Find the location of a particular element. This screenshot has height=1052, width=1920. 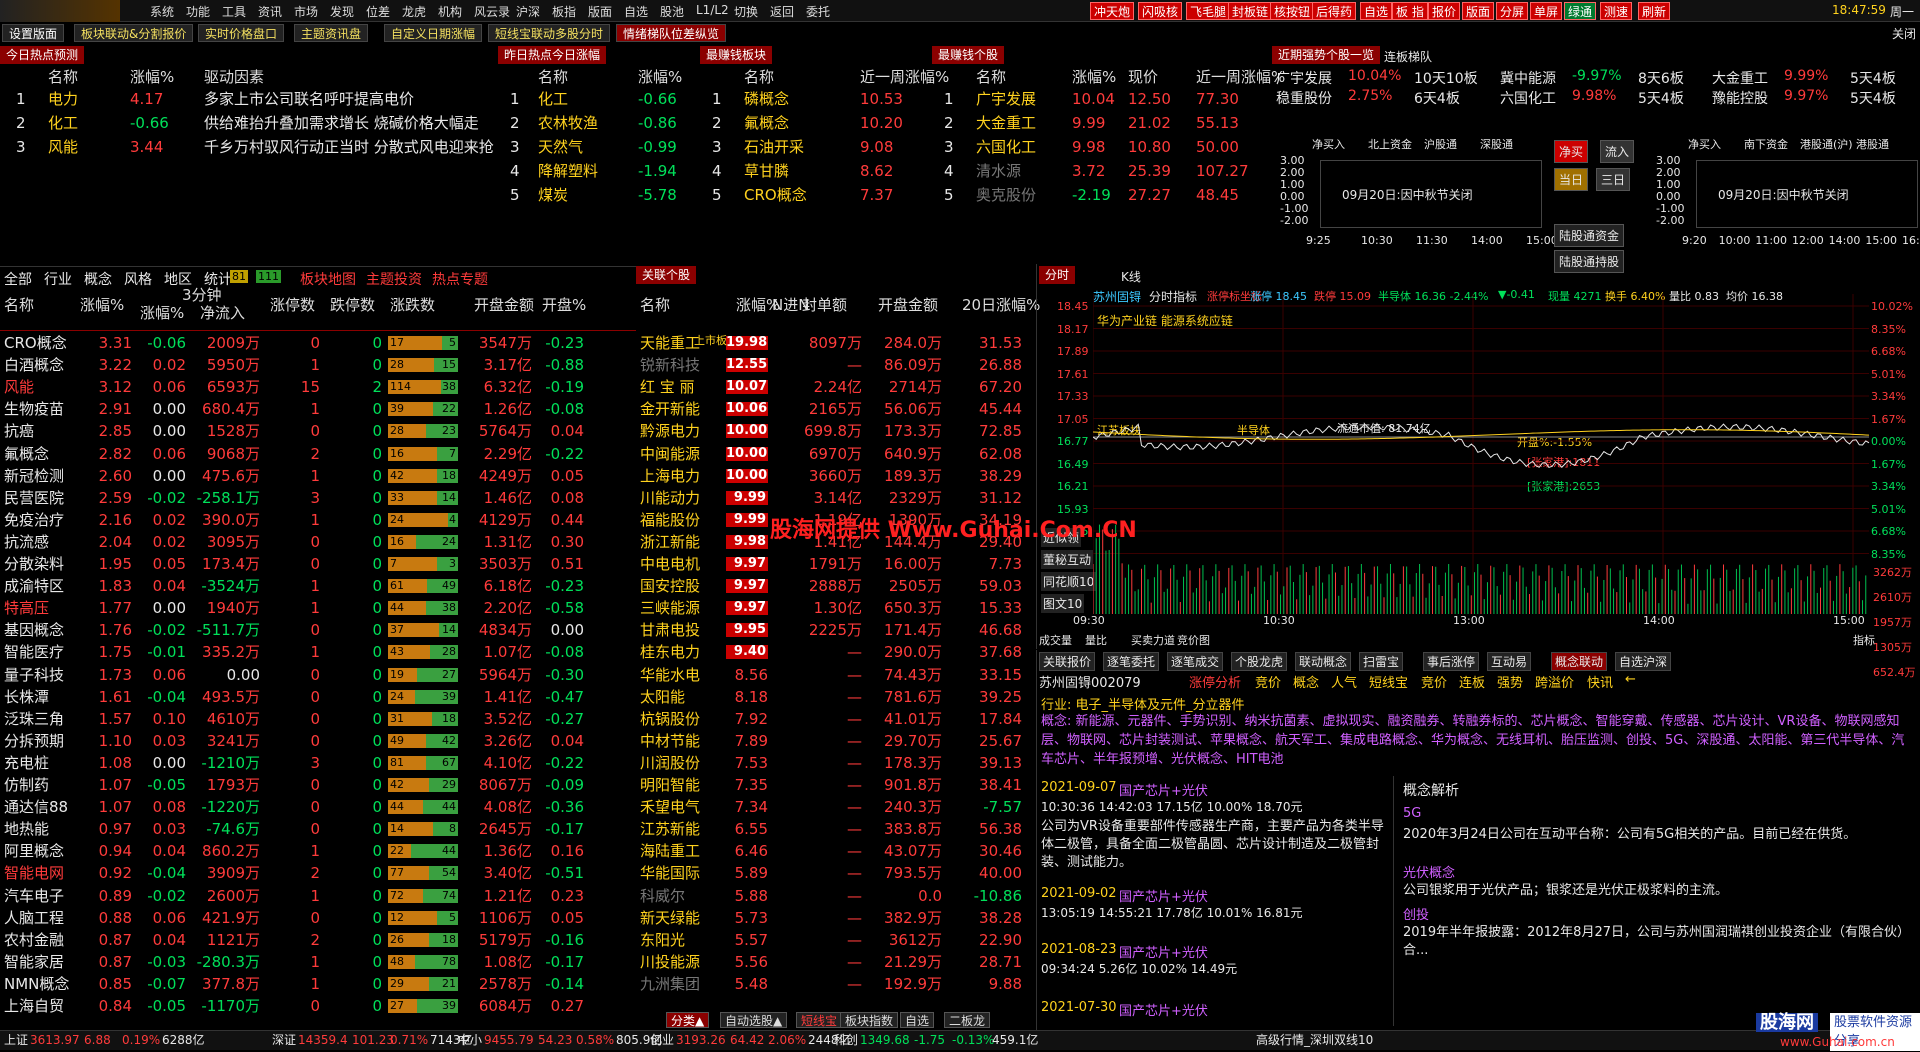

info-tab: 概念联动 is located at coordinates (1579, 661).